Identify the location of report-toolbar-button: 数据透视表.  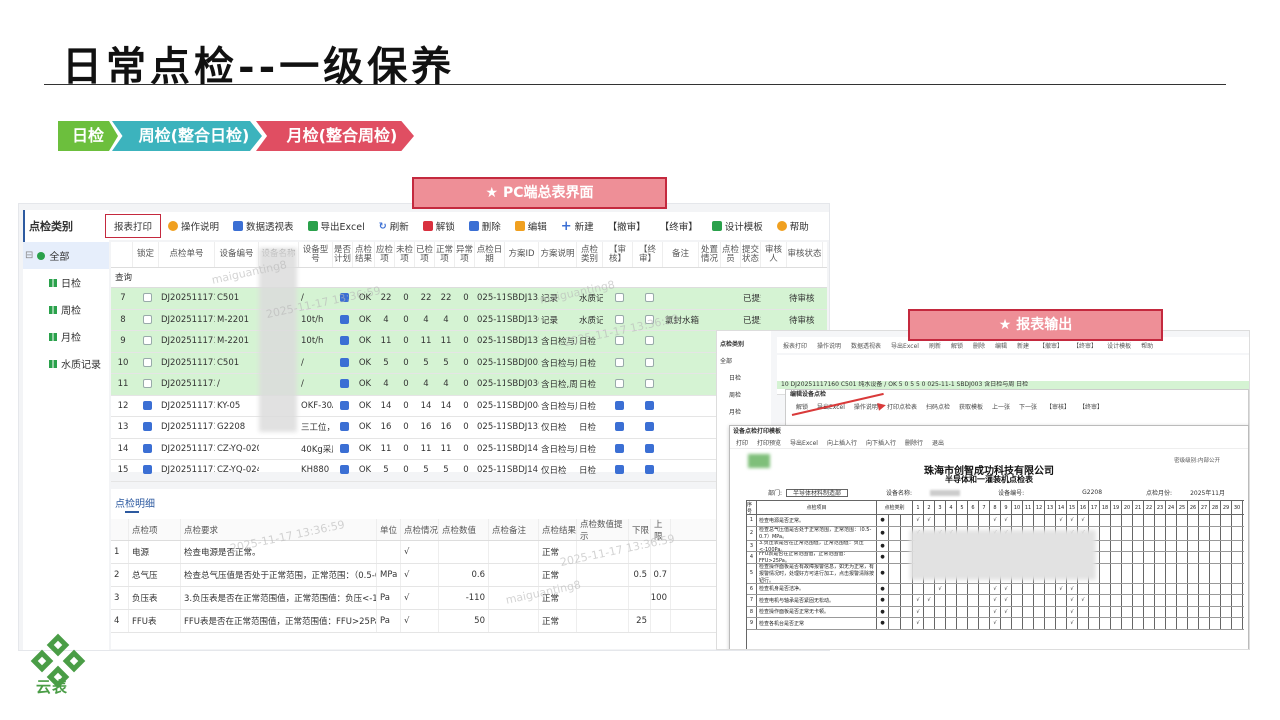
(866, 345).